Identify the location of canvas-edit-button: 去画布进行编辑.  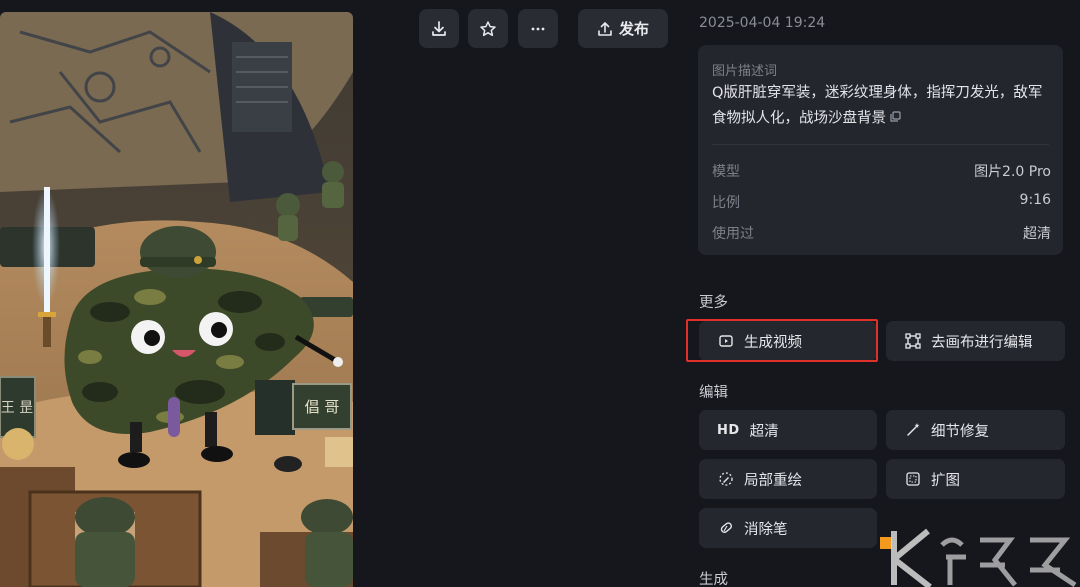
(975, 341).